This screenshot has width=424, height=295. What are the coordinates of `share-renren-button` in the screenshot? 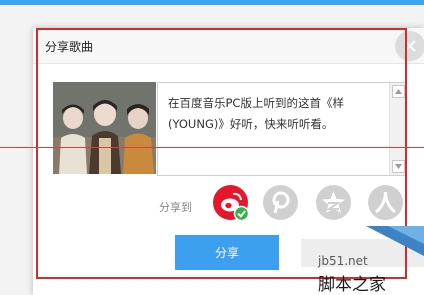 It's located at (385, 202).